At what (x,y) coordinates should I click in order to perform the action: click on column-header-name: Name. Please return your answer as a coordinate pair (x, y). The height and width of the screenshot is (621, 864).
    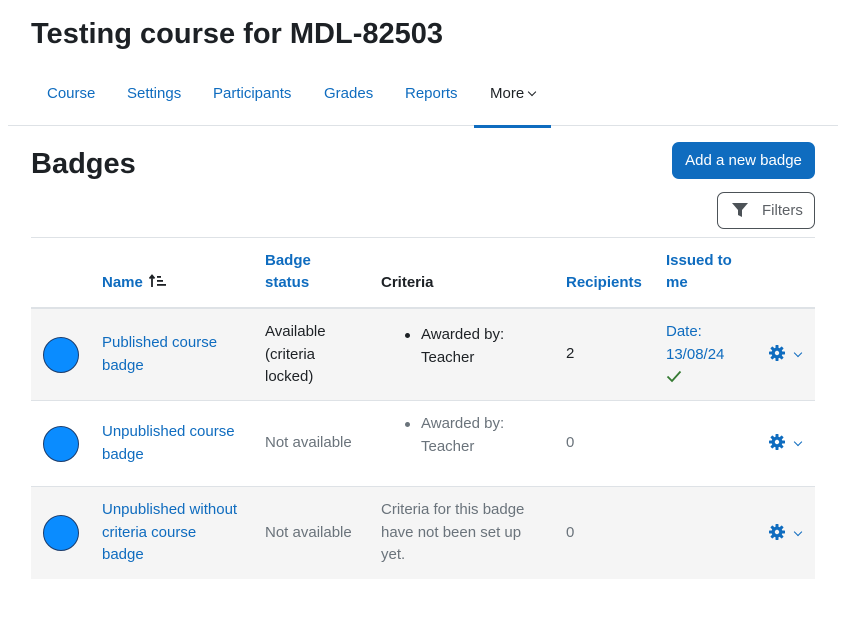
    Looking at the image, I should click on (134, 283).